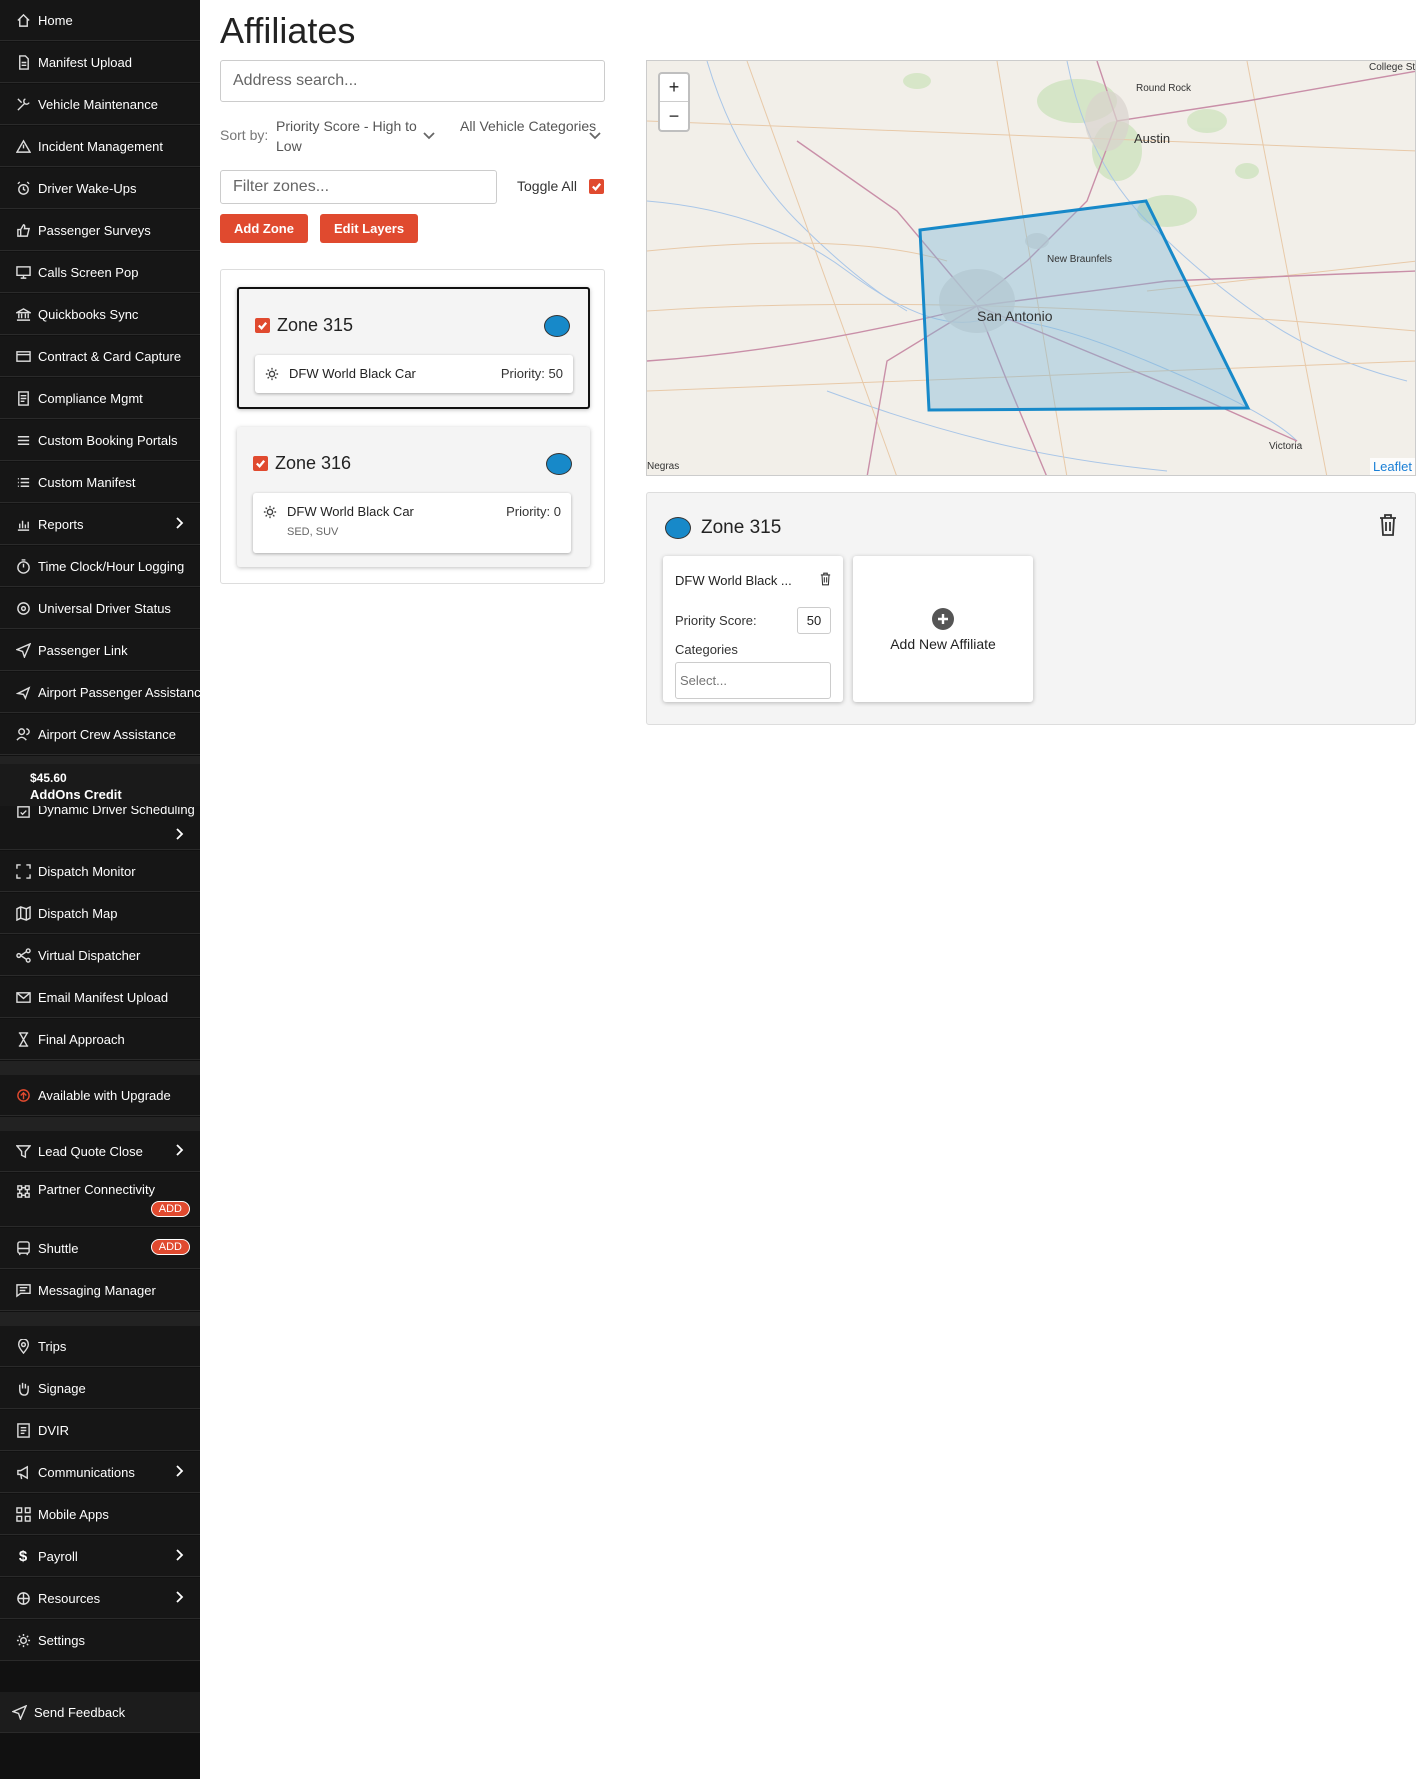 The width and height of the screenshot is (1424, 1779). What do you see at coordinates (288, 30) in the screenshot?
I see `page-title: Affiliates` at bounding box center [288, 30].